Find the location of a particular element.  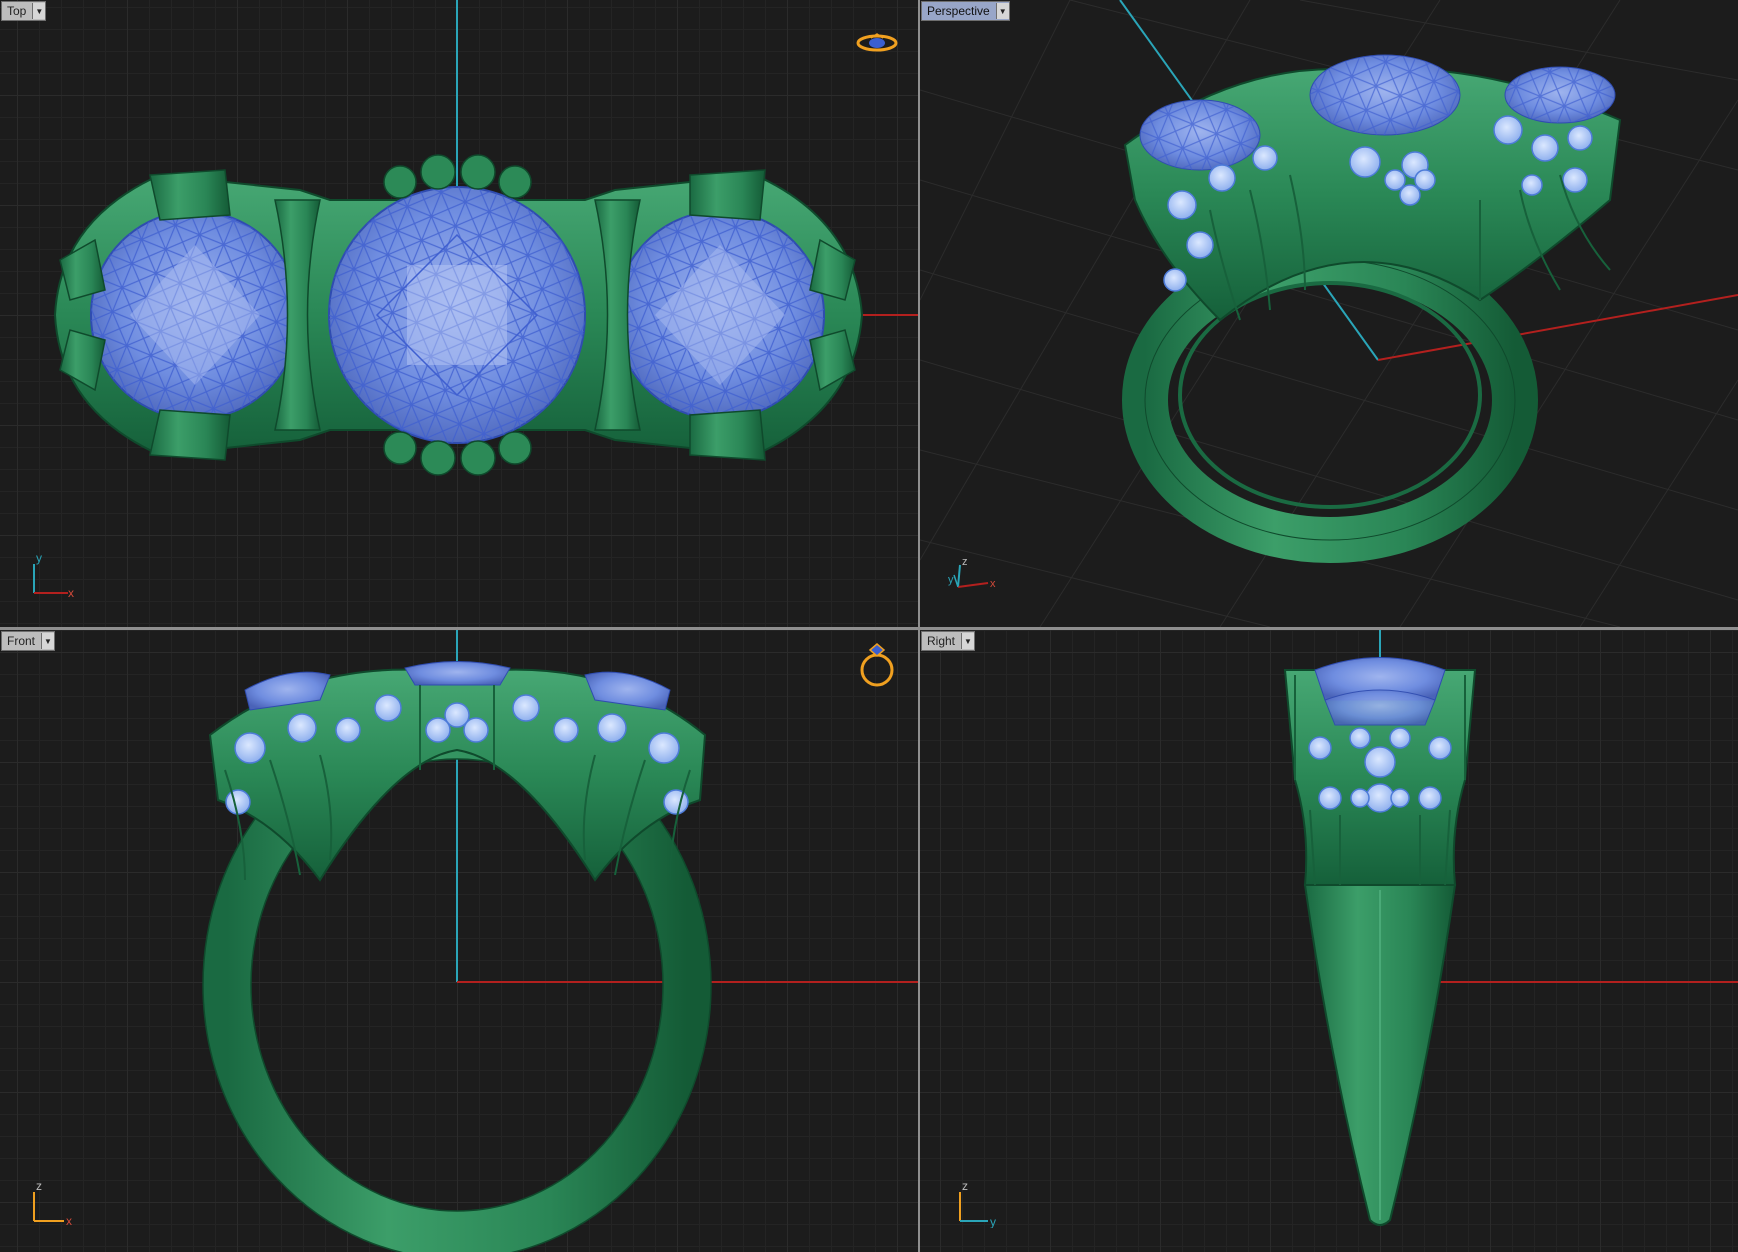

viewport-tab-label: Perspective is located at coordinates (958, 11).